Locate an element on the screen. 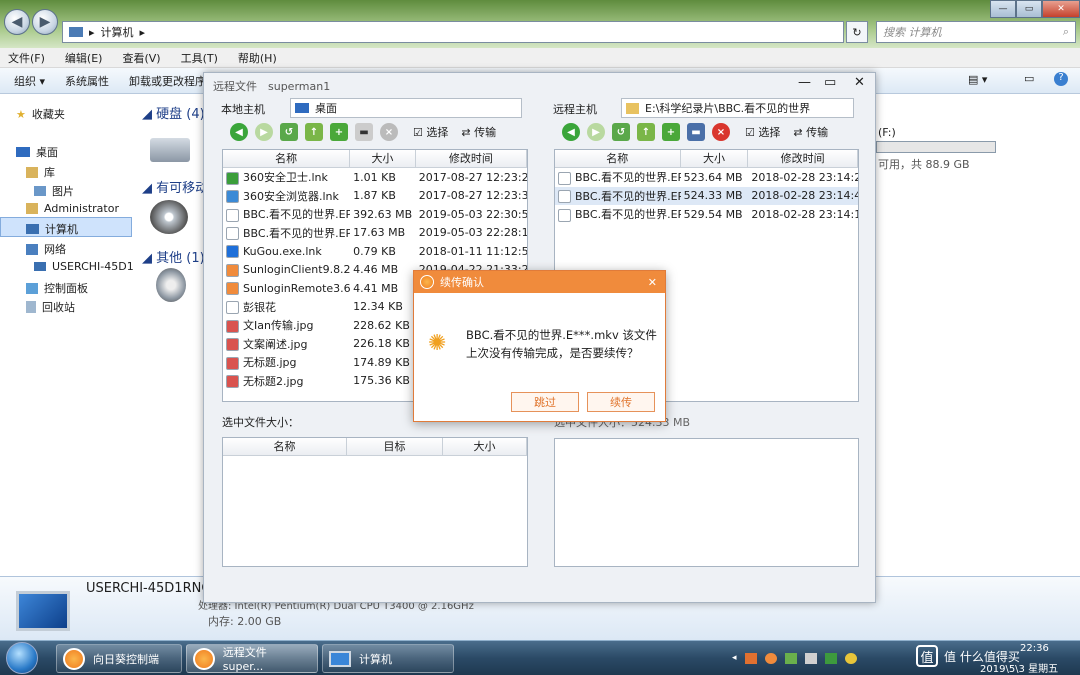 This screenshot has width=1080, height=675. group-other: ◢ 其他 (1) is located at coordinates (173, 256).